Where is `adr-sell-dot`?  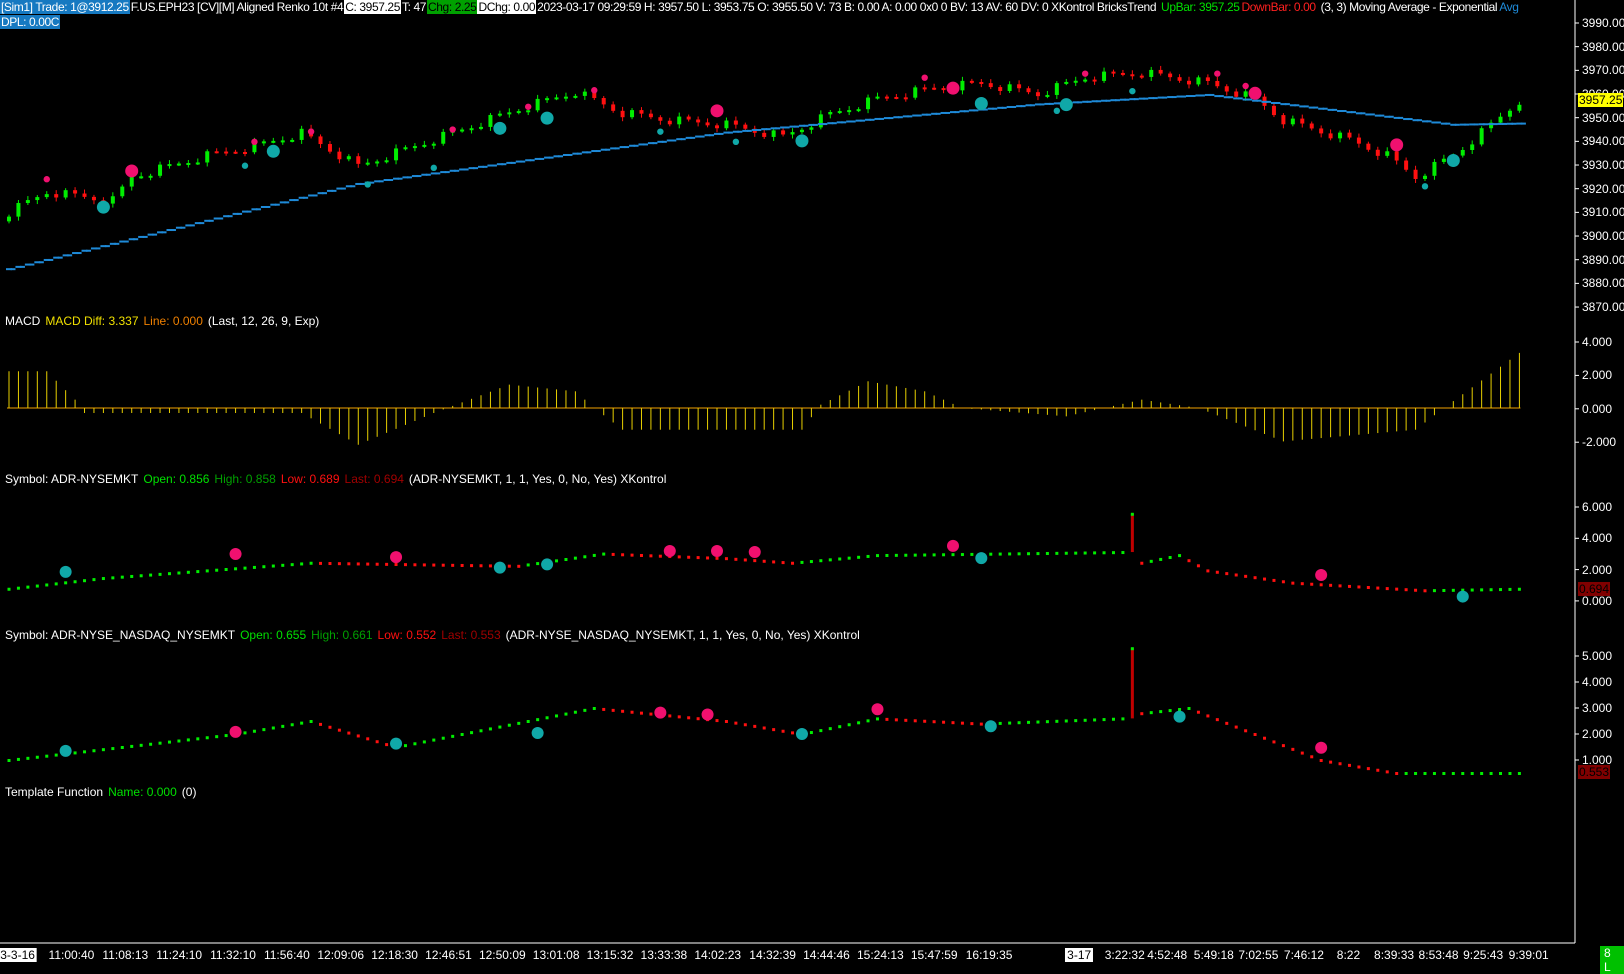 adr-sell-dot is located at coordinates (235, 554).